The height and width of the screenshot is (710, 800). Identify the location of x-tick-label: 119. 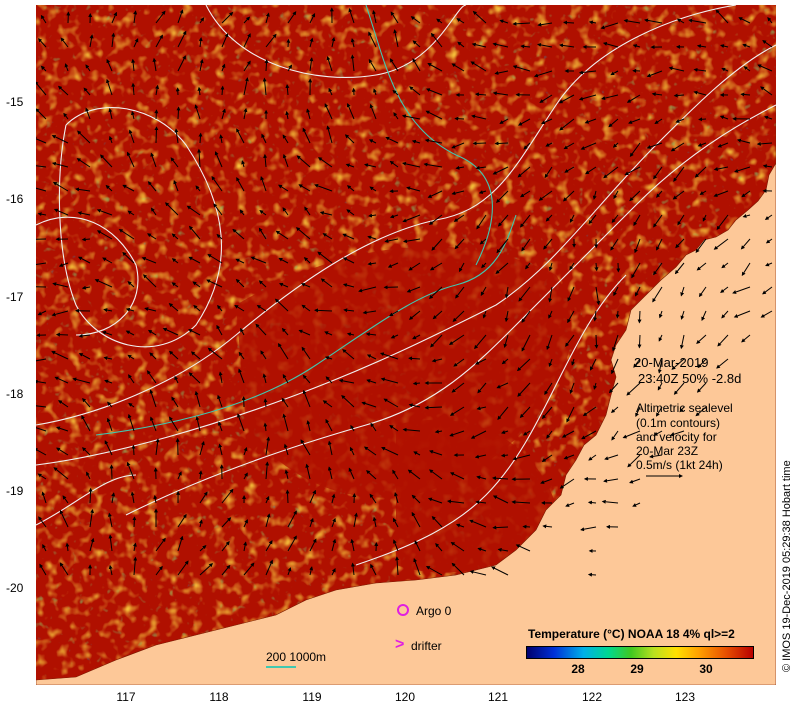
(312, 697).